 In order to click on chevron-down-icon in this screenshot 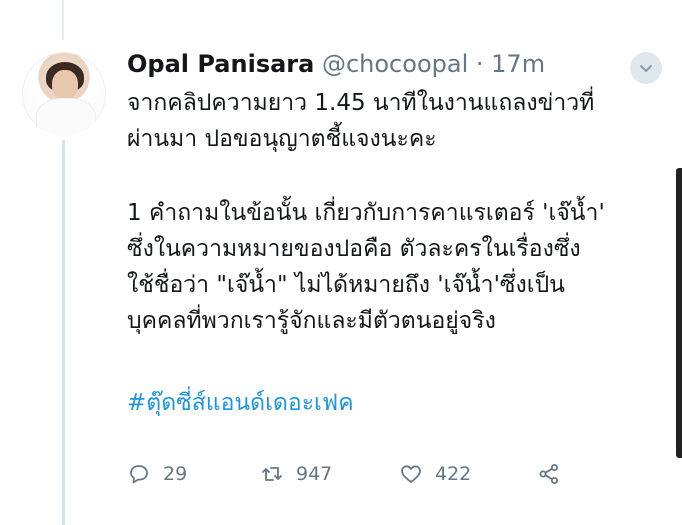, I will do `click(646, 68)`.